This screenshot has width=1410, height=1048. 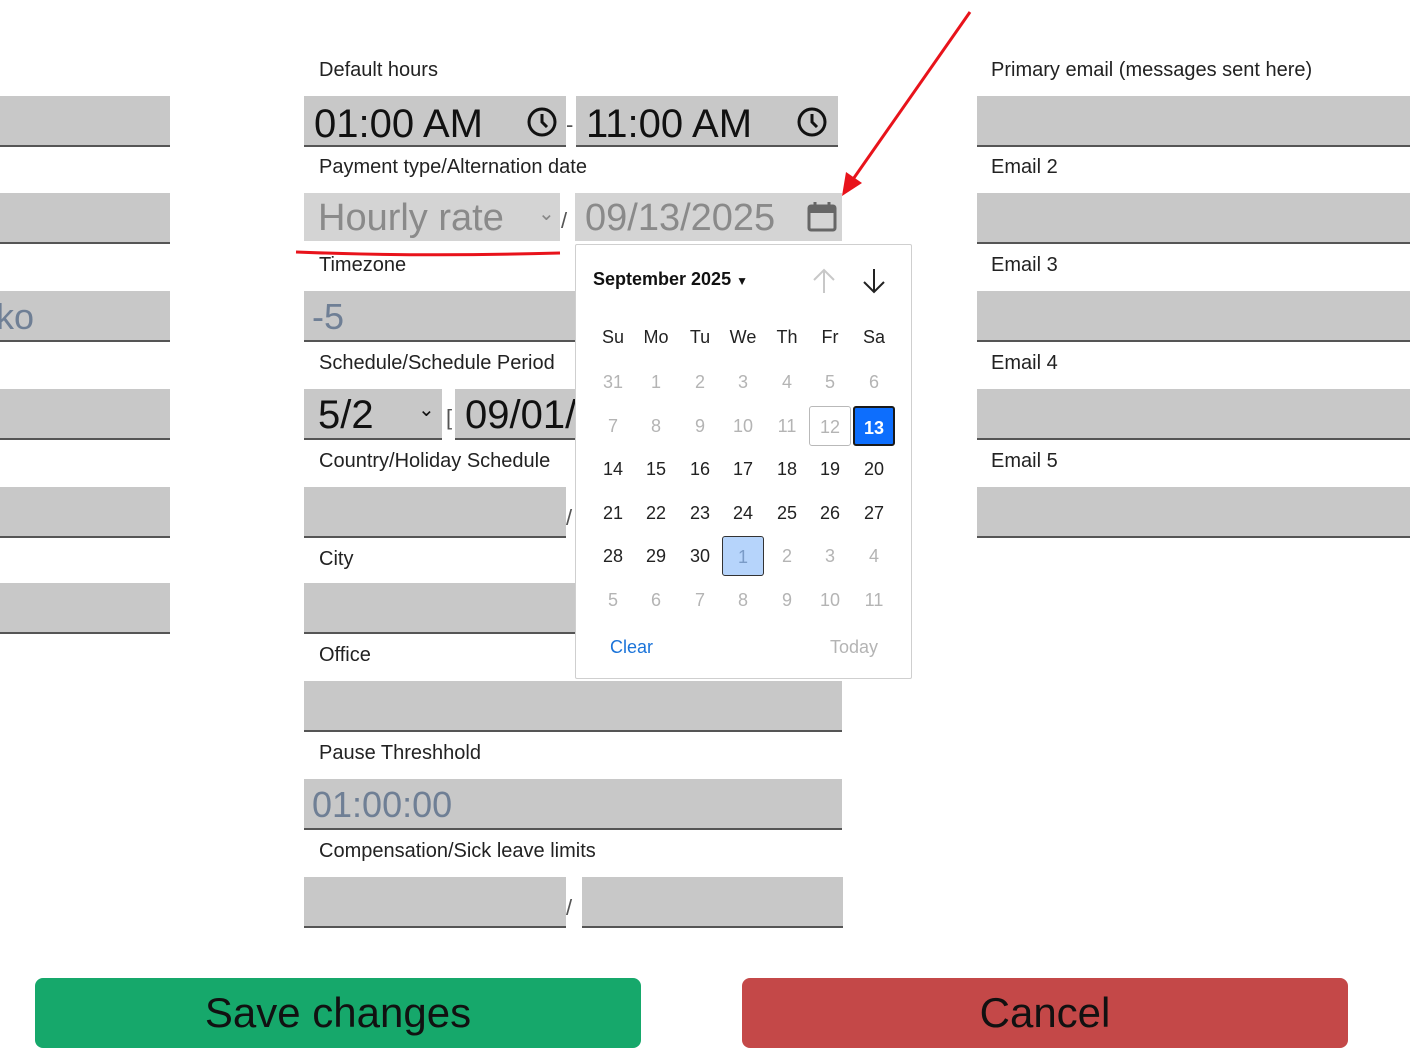 I want to click on calendar-day: 19, so click(x=830, y=469).